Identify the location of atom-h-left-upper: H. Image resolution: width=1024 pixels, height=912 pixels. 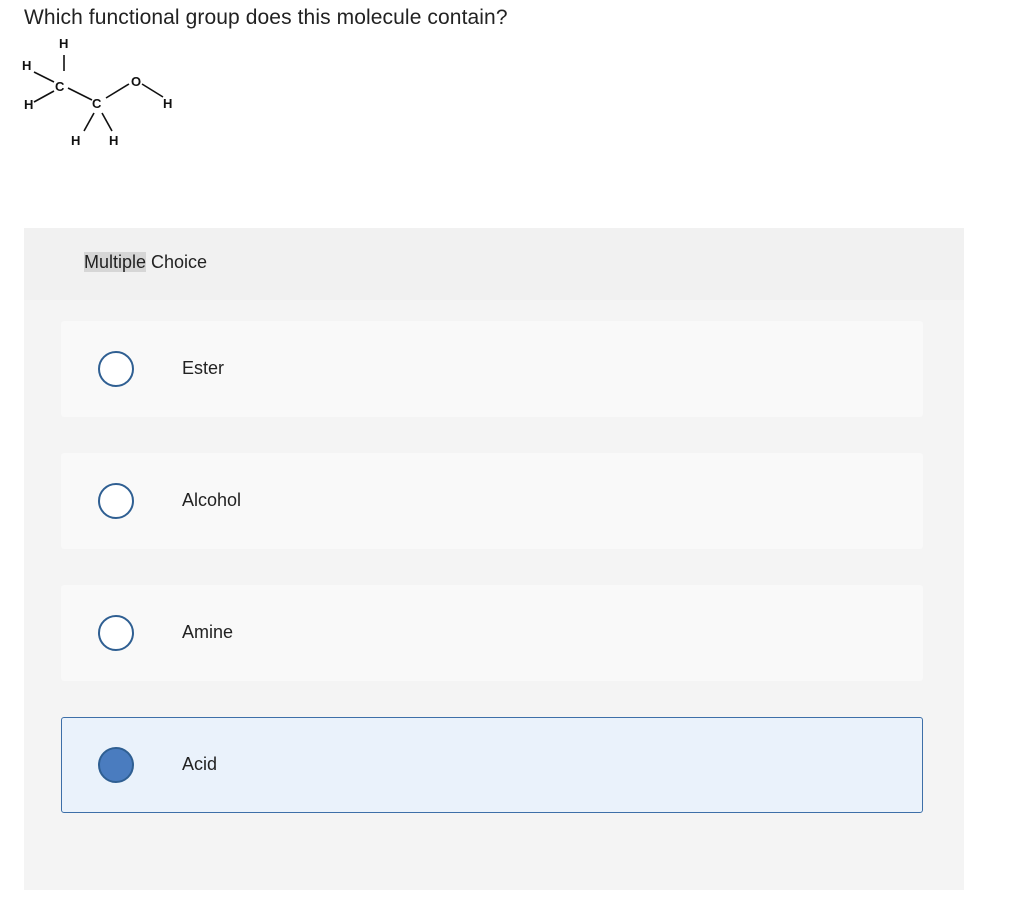
(26, 65).